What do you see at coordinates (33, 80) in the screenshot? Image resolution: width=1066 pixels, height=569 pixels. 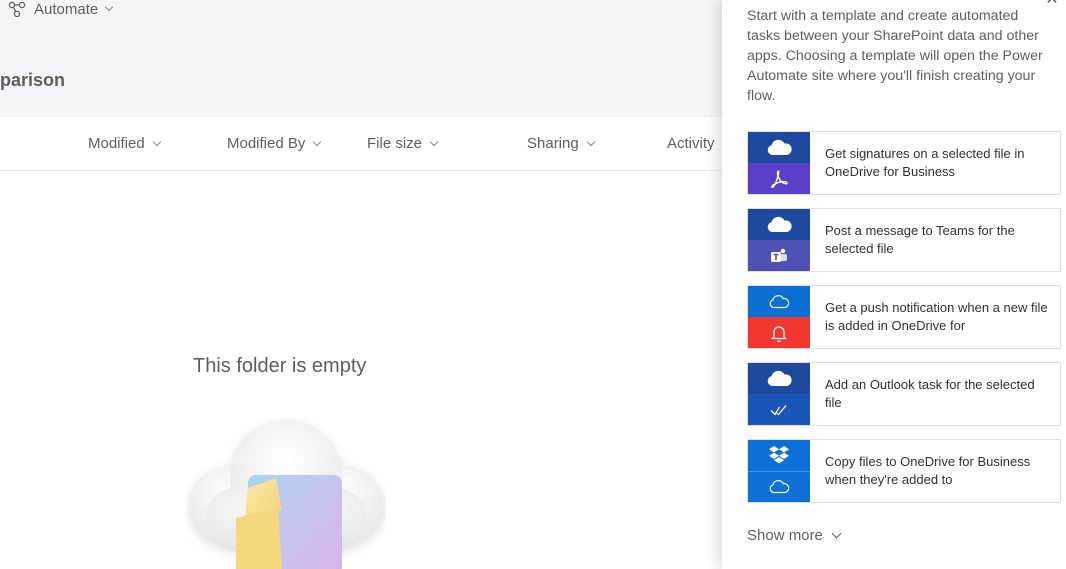 I see `page-title: parison` at bounding box center [33, 80].